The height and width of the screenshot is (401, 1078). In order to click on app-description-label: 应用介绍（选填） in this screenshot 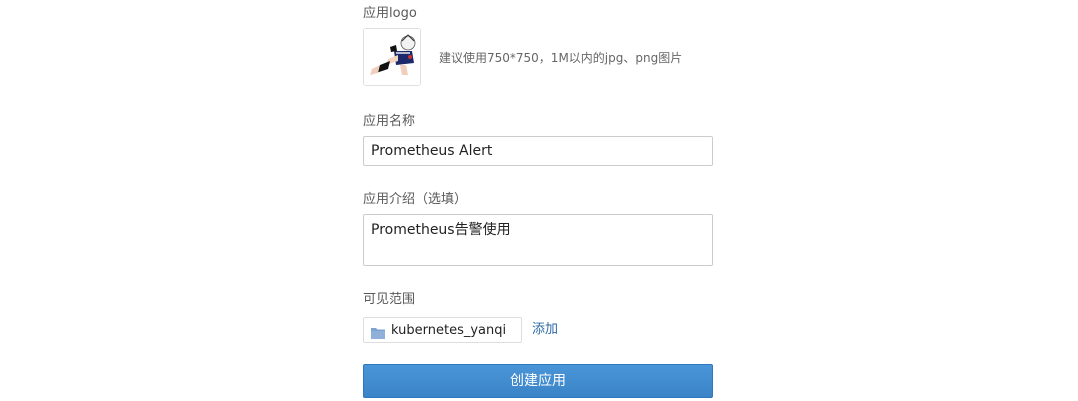, I will do `click(415, 199)`.